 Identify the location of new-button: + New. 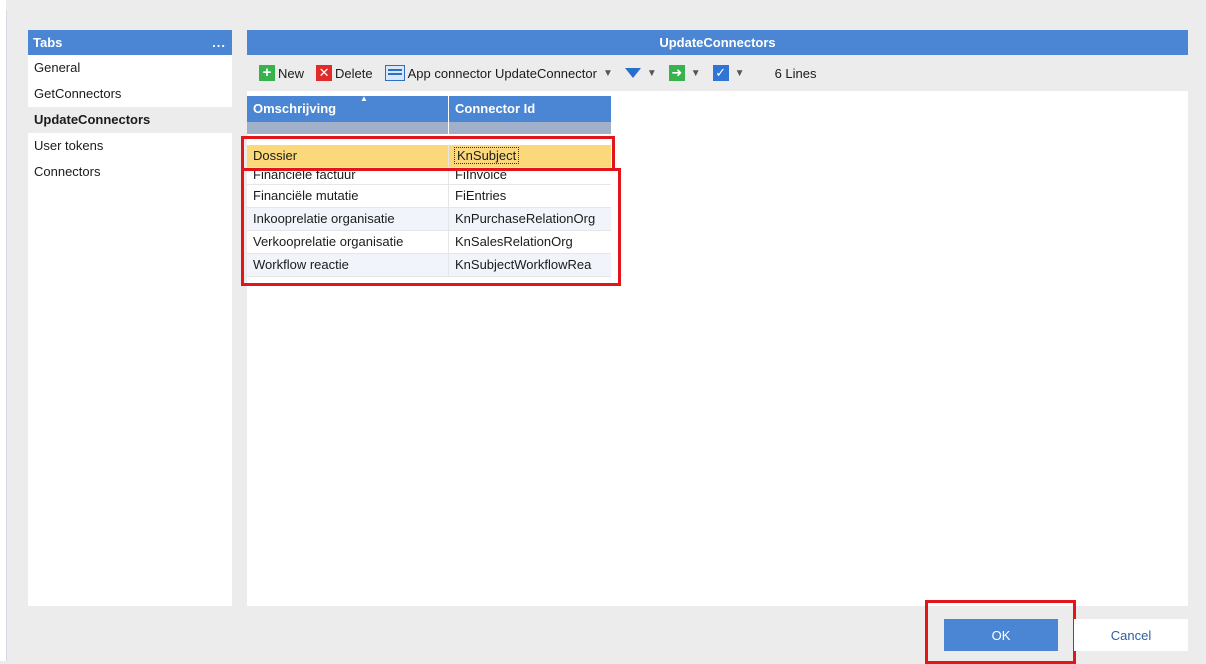
(281, 73).